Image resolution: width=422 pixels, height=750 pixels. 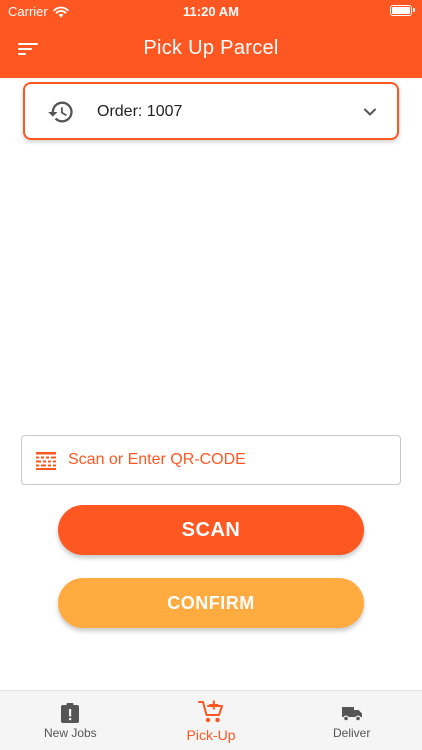 I want to click on nav-item-deliver: Deliver, so click(x=351, y=720).